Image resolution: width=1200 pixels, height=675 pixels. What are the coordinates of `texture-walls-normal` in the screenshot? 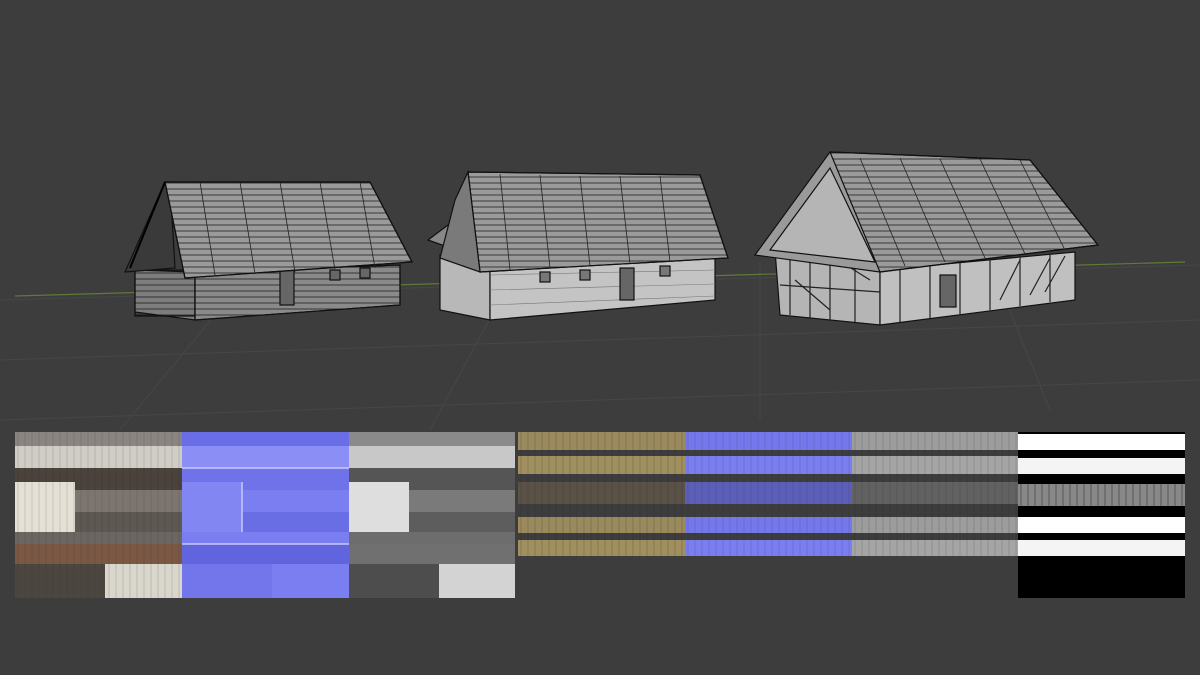 It's located at (265, 515).